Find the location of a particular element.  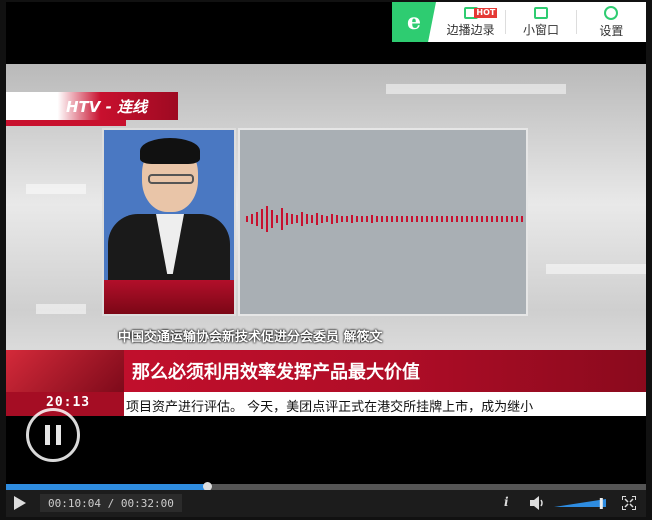

top-toolbar: e 边播边录 HOT 小窗口 设置 is located at coordinates (519, 22).